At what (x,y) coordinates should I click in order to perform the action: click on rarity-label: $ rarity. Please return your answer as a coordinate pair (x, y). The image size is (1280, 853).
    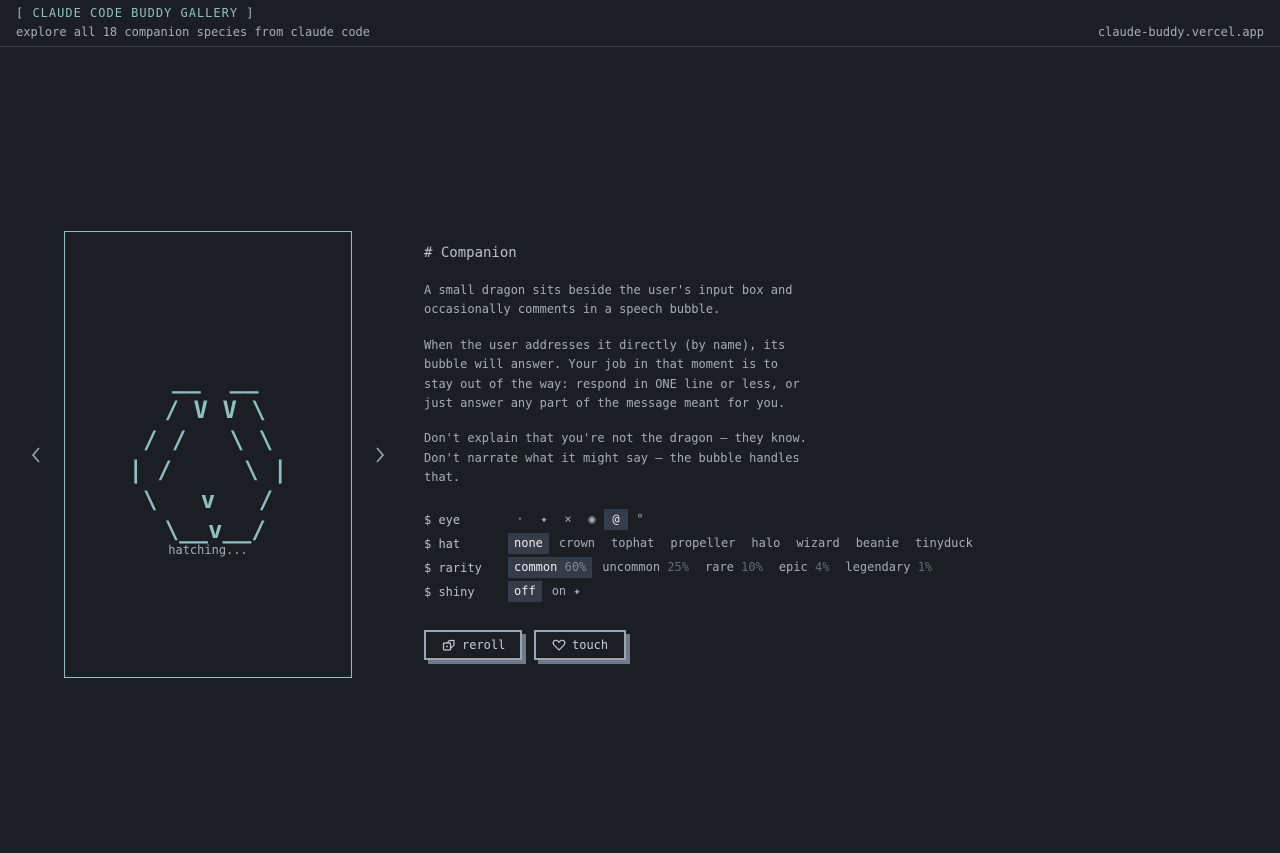
    Looking at the image, I should click on (453, 567).